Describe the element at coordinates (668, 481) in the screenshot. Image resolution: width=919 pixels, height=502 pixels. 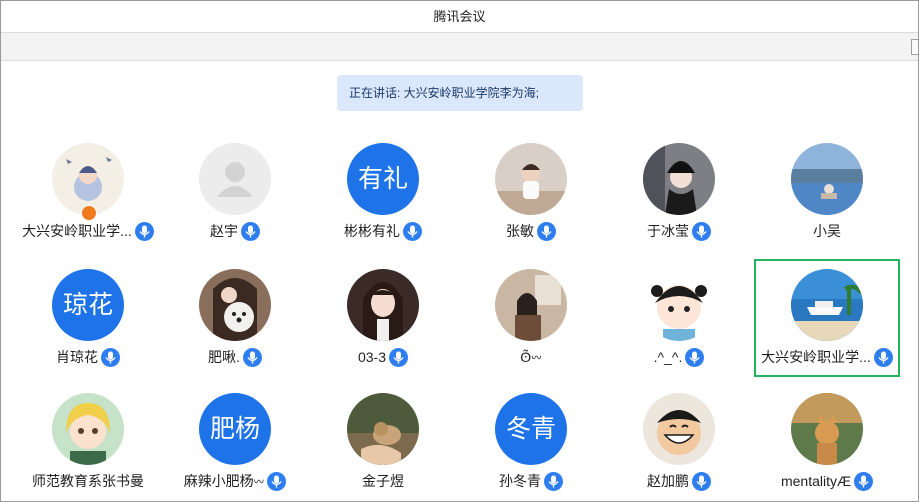
I see `participant-name: 赵加鹏` at that location.